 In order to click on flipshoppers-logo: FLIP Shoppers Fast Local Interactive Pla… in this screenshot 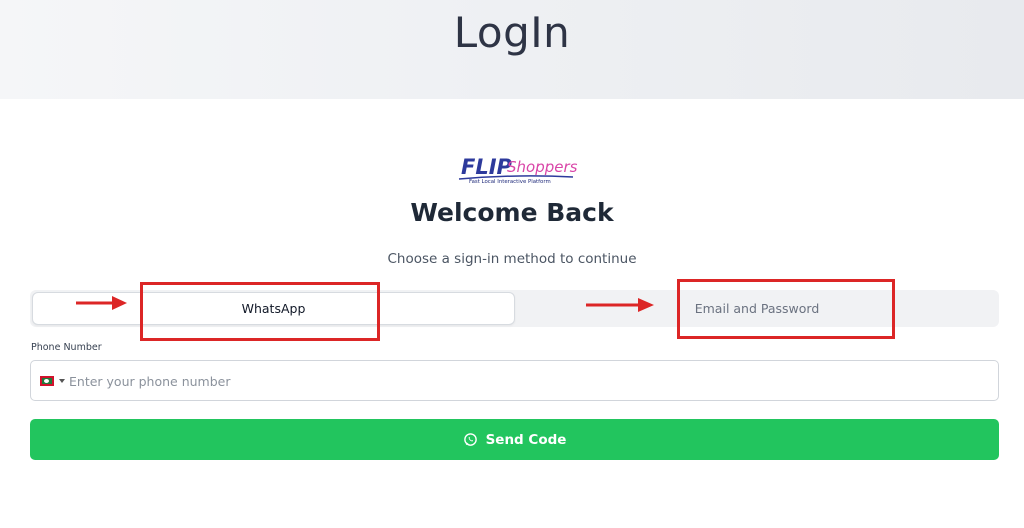, I will do `click(517, 173)`.